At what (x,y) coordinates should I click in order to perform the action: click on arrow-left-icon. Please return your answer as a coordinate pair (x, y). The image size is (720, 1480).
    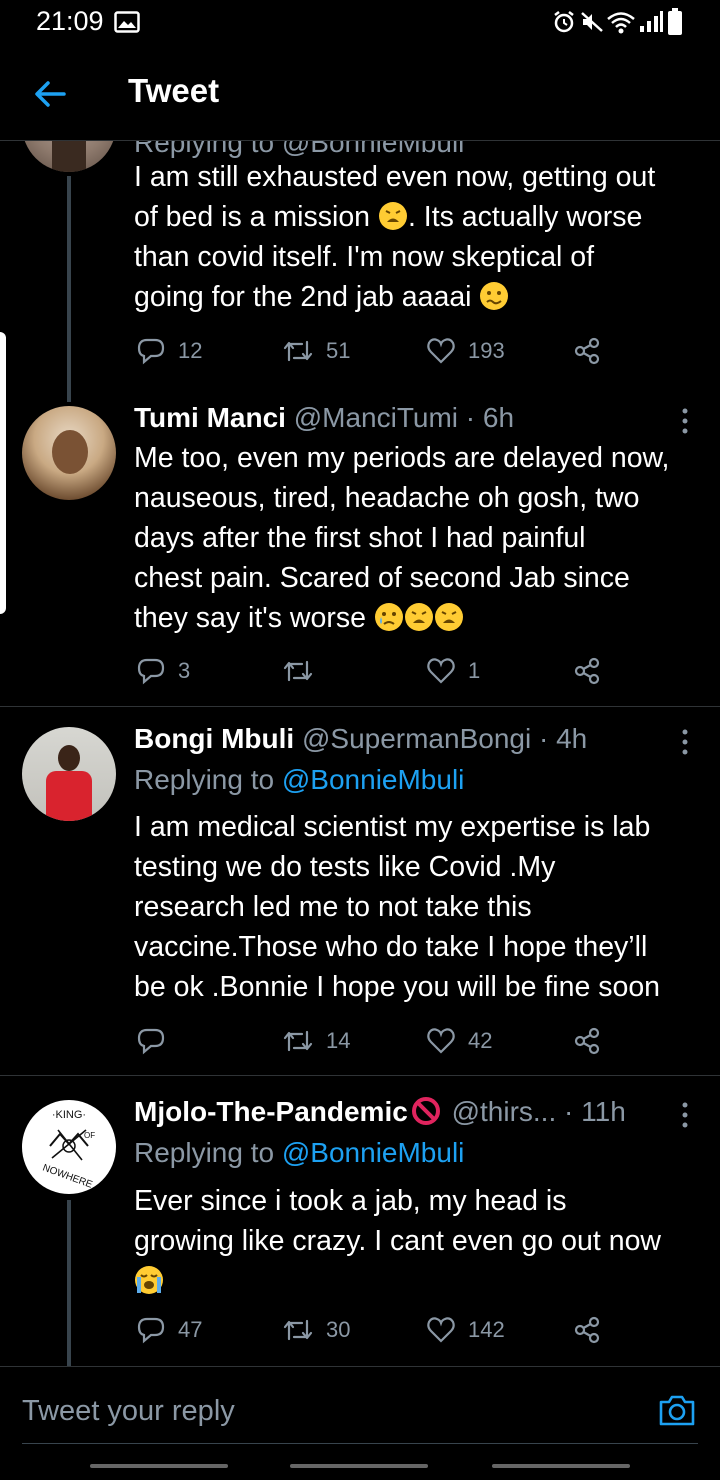
    Looking at the image, I should click on (50, 94).